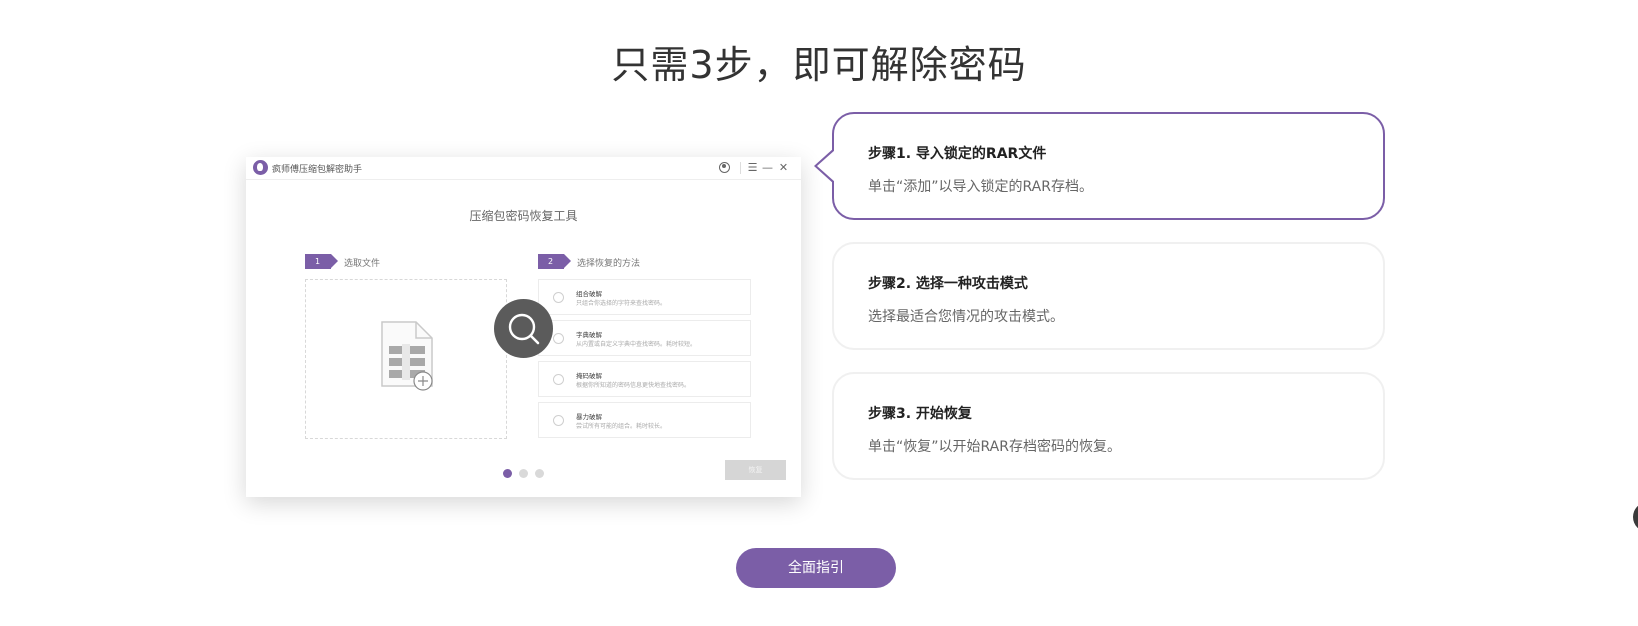 The image size is (1638, 626). I want to click on step-card-title: 步骤3. 开始恢复, so click(920, 414).